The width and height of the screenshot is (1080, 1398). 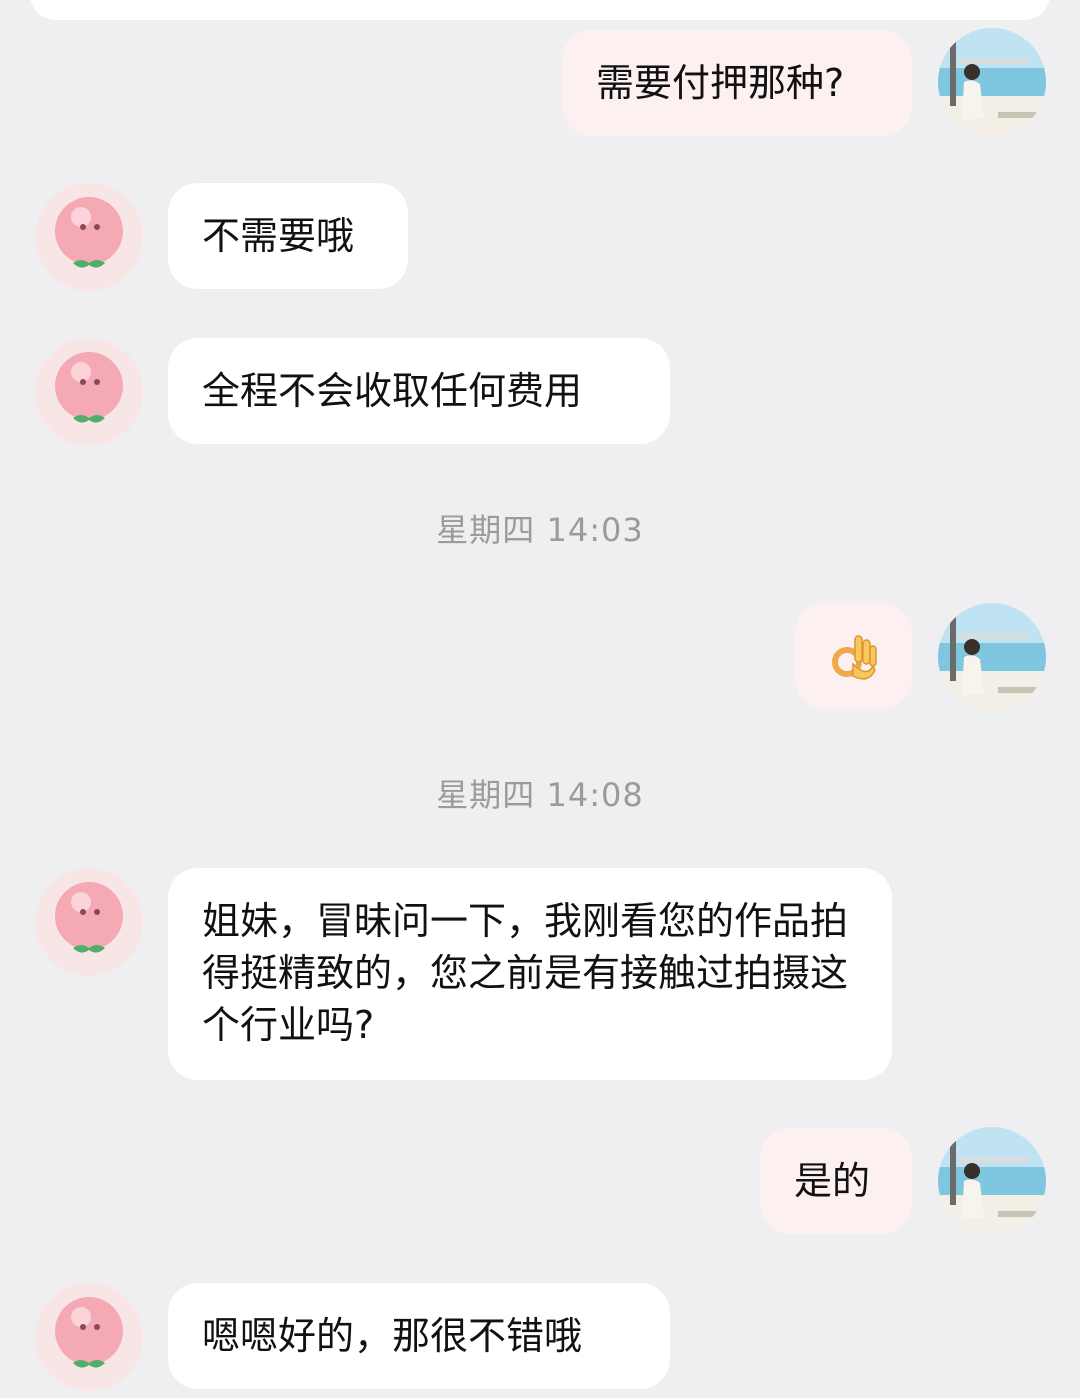 I want to click on incoming-message-bubble: 姐妹，冒昧问一下，我刚看您的作品拍得挺精致的，您之前是有接触过拍摄这个行业吗?, so click(x=530, y=974).